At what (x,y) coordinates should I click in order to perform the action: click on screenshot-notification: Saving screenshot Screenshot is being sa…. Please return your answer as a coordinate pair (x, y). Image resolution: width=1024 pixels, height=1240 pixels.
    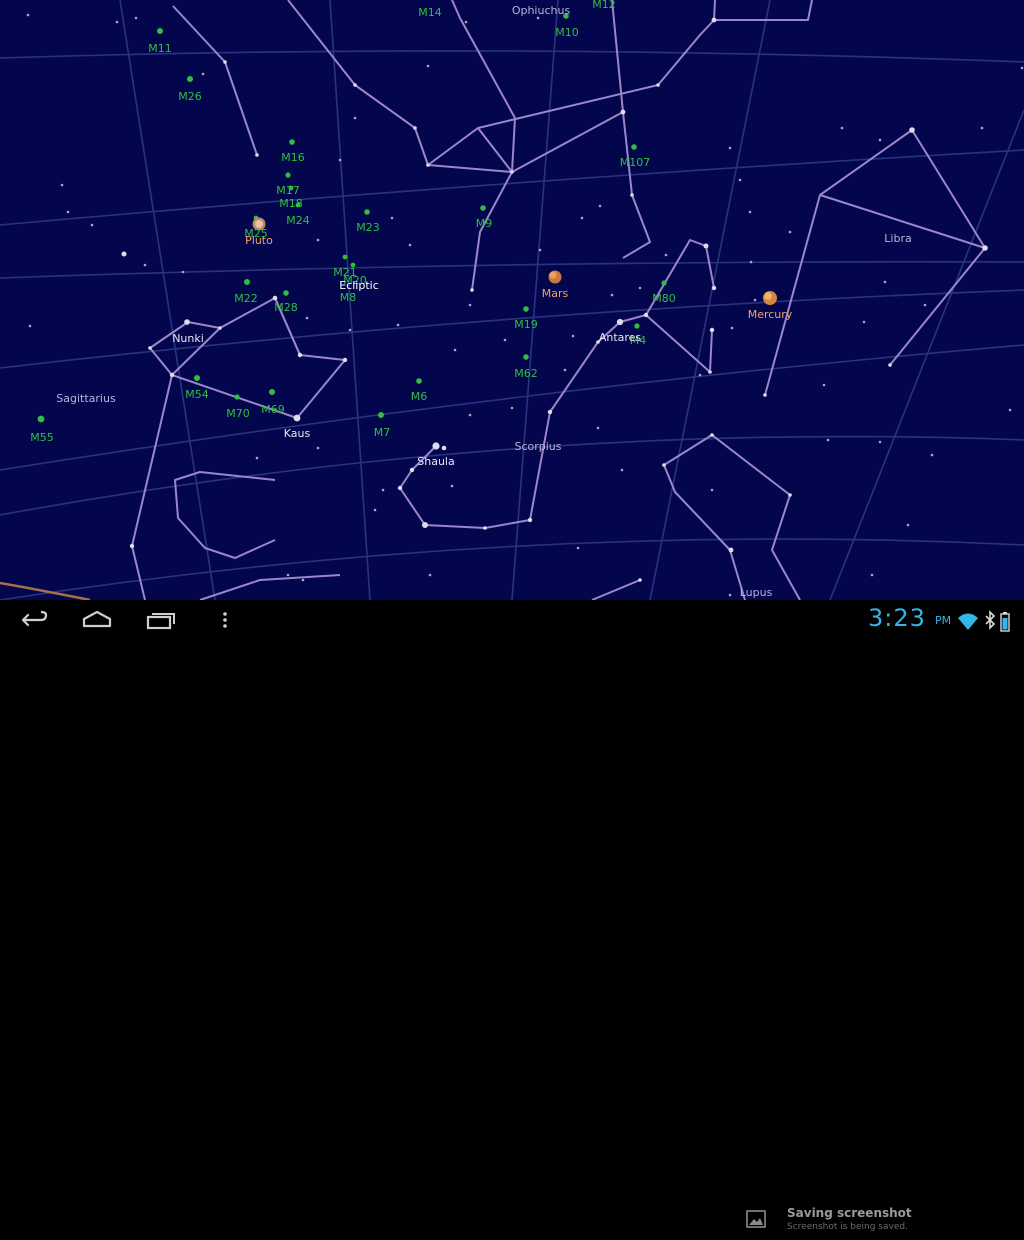
    Looking at the image, I should click on (881, 1220).